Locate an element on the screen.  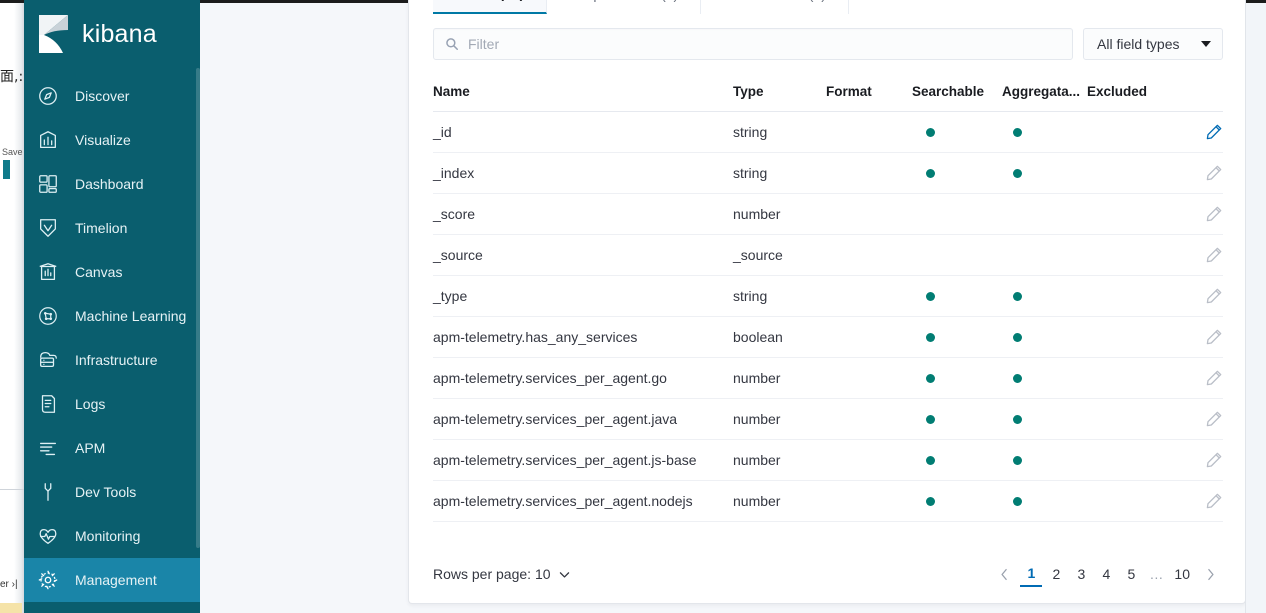
filter-search-box is located at coordinates (753, 44).